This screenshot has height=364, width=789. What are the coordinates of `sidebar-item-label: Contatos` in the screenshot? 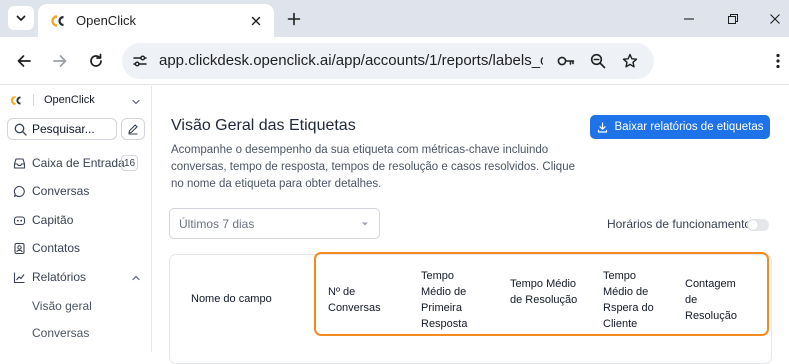 It's located at (56, 248).